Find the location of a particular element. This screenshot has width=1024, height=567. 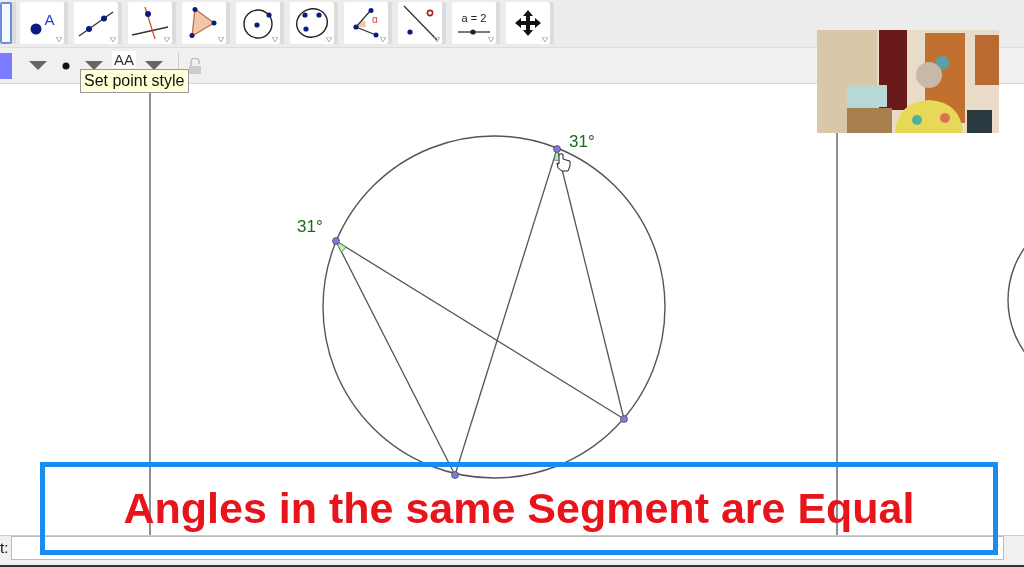

caption-text: Angles in the same Segment are Equal is located at coordinates (519, 508).